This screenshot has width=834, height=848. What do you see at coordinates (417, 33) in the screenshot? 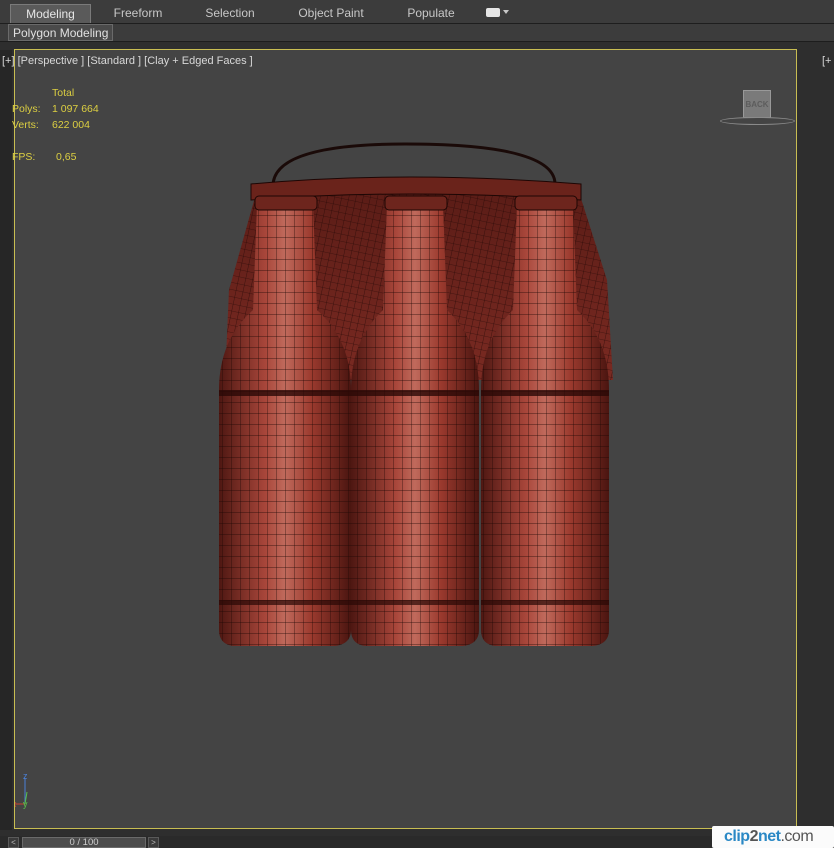
I see `ribbon-panel-bar: Polygon Modeling` at bounding box center [417, 33].